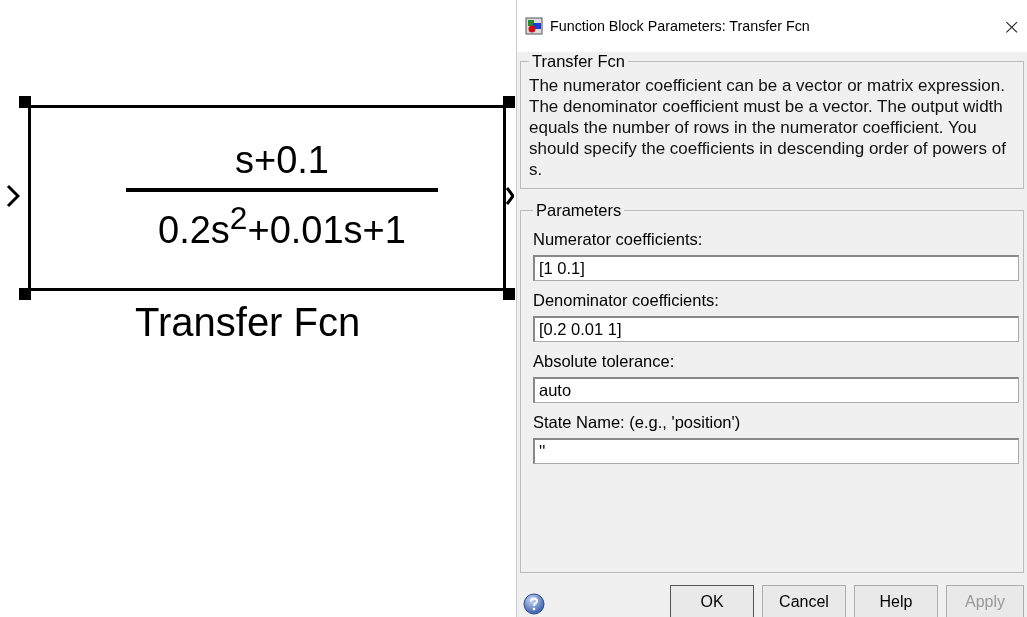  What do you see at coordinates (618, 239) in the screenshot?
I see `field-label: Numerator coefficients:` at bounding box center [618, 239].